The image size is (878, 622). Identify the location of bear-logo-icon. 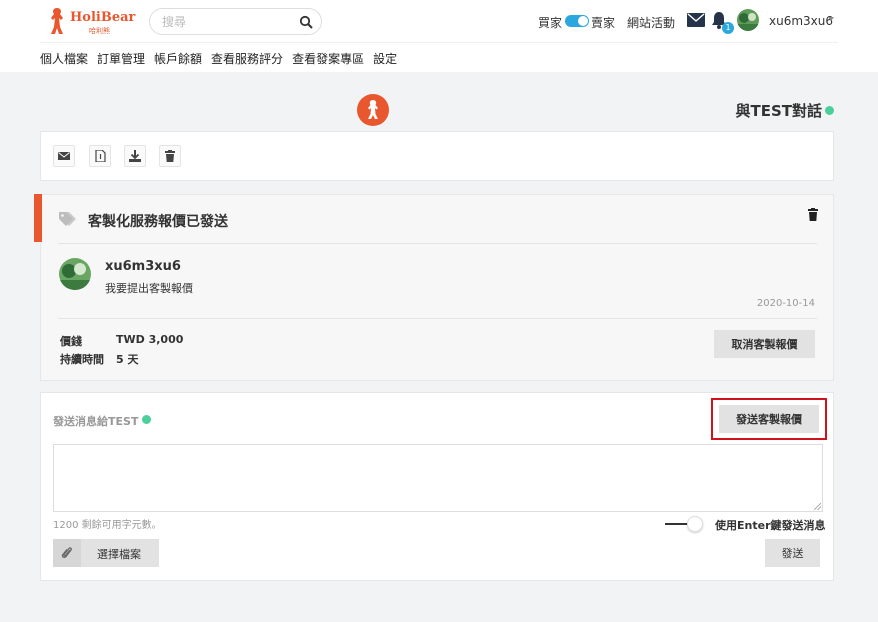
(373, 109).